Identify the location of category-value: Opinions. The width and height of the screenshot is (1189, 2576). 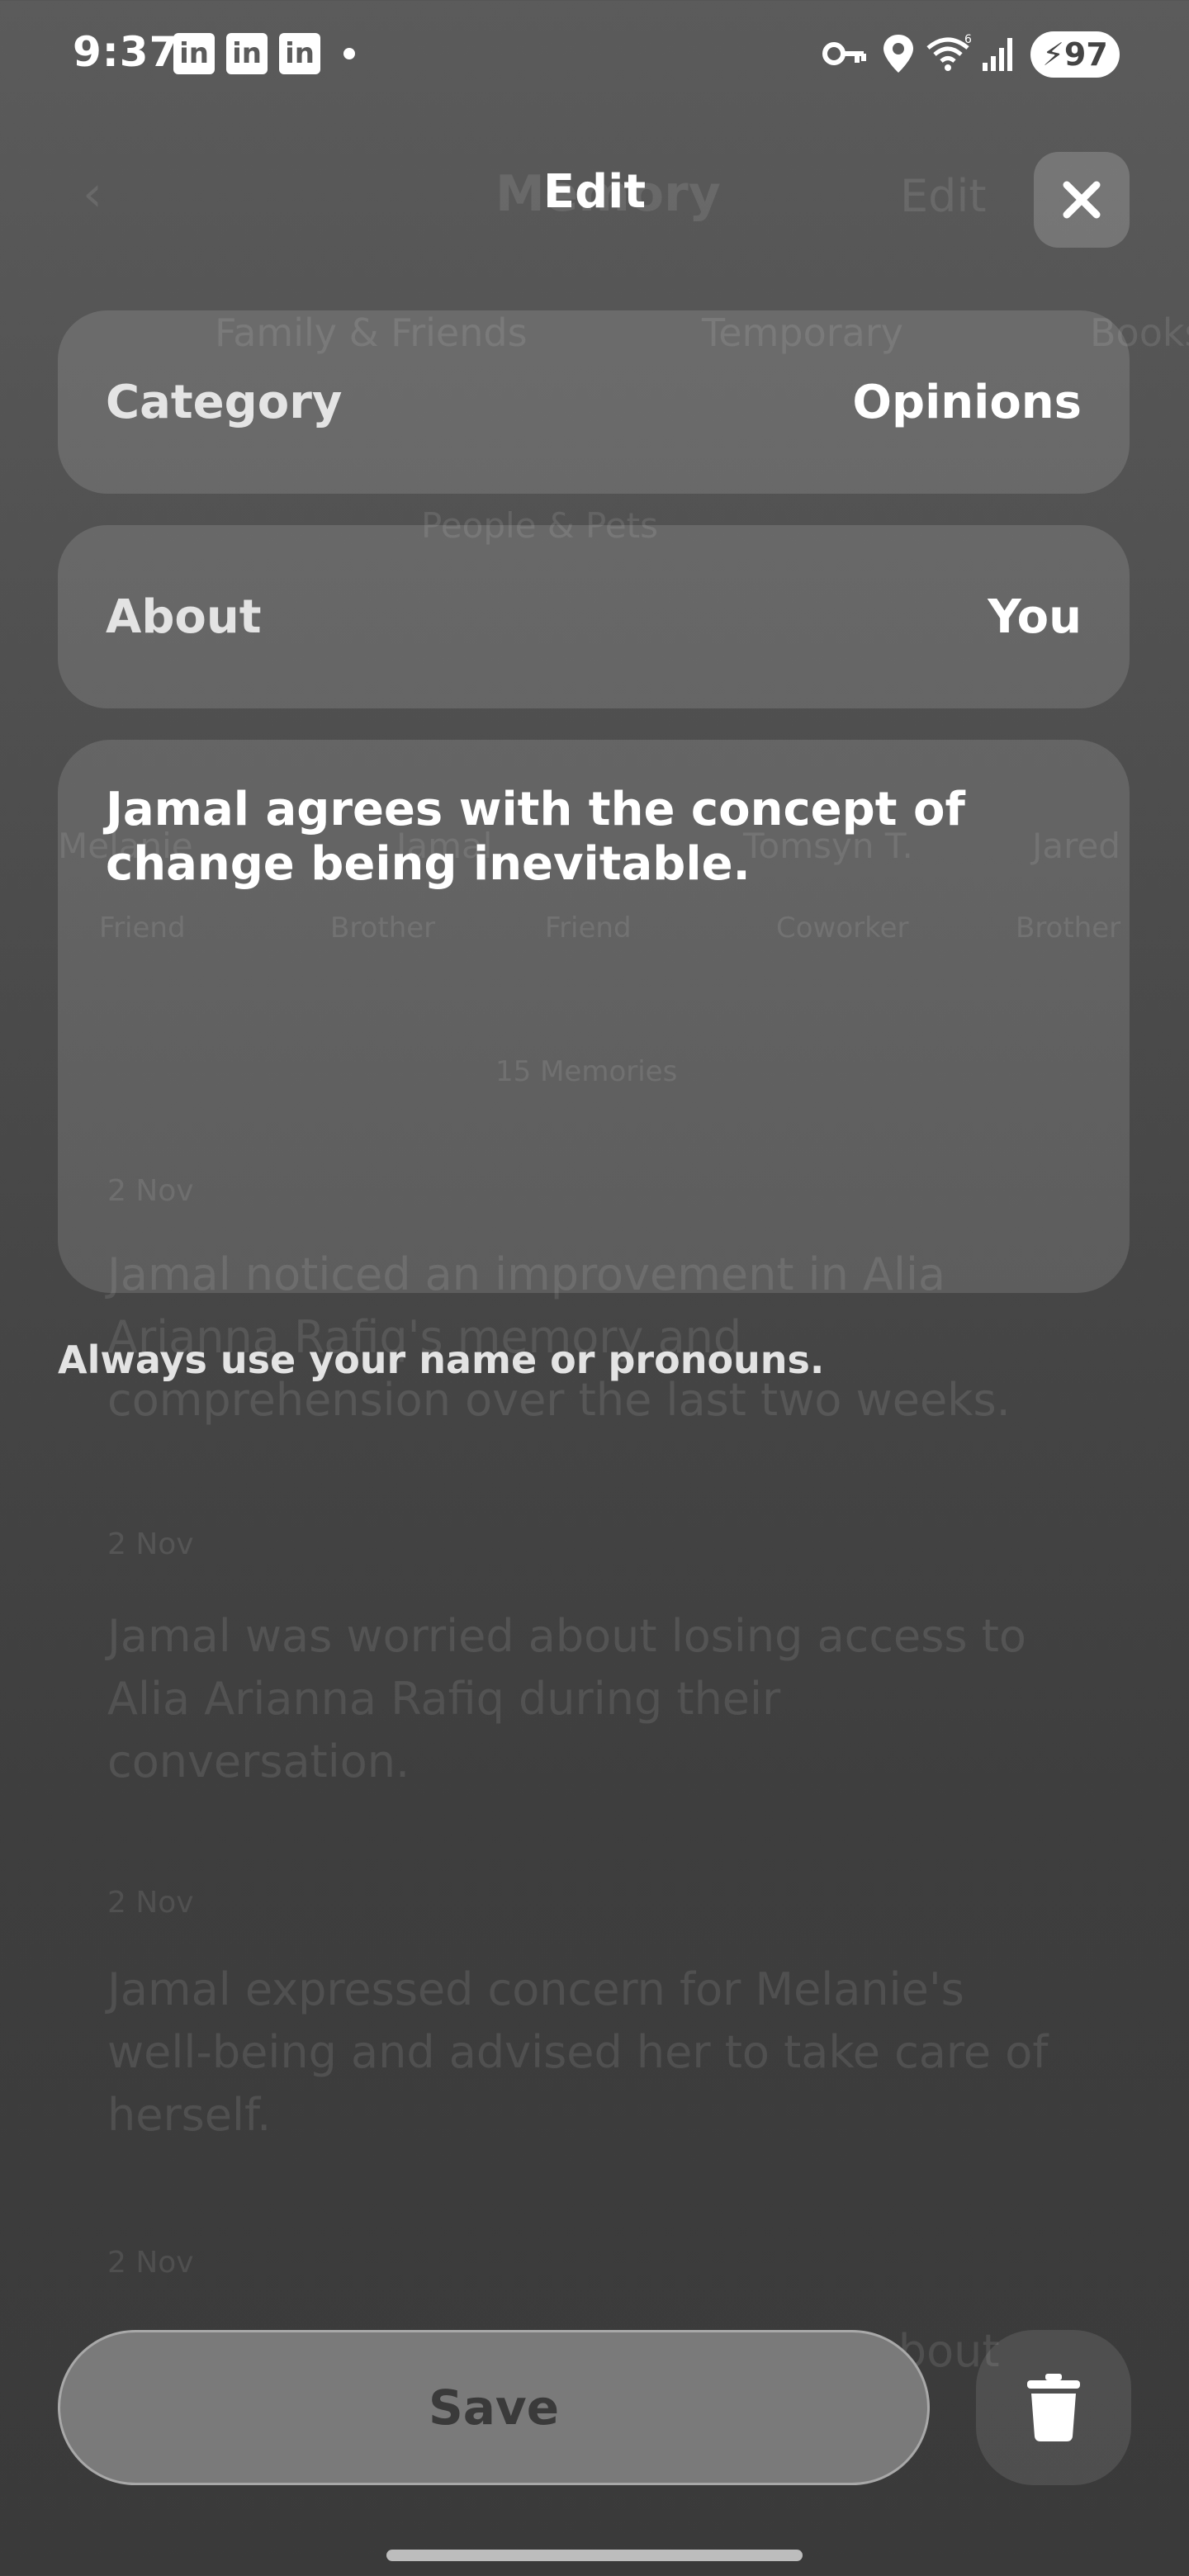
(967, 402).